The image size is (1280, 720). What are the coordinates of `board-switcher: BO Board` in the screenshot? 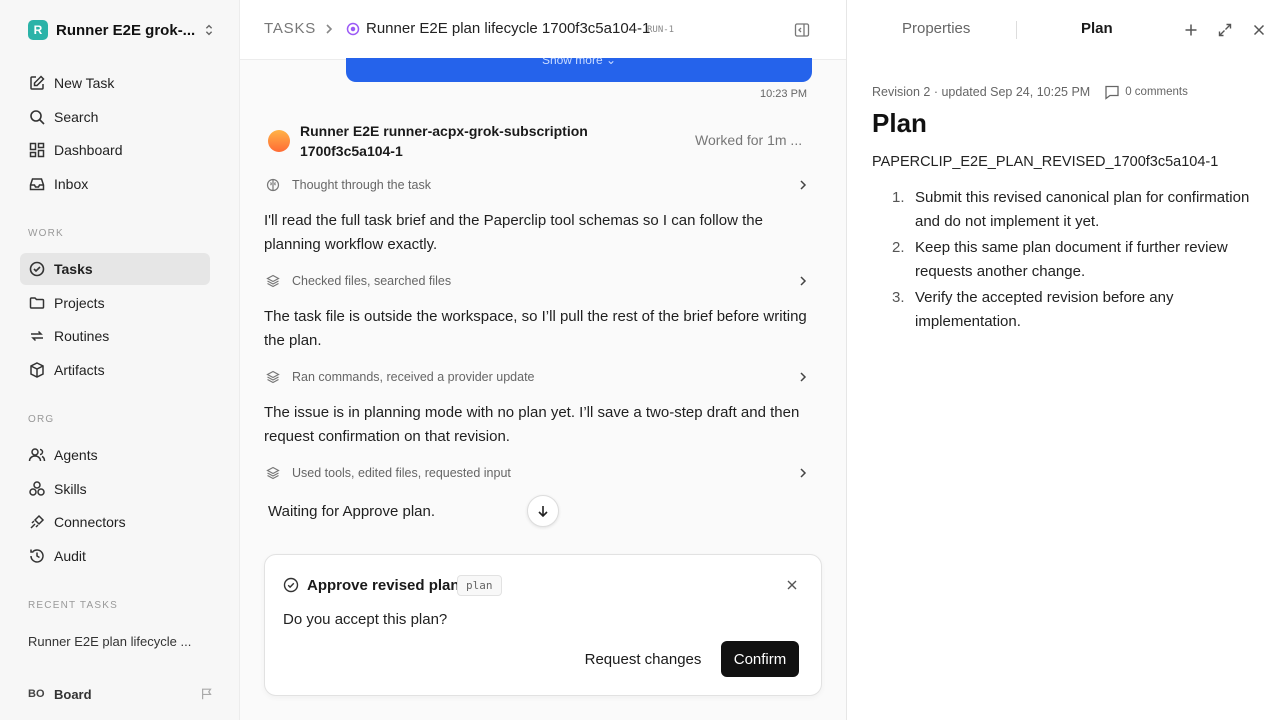 It's located at (121, 694).